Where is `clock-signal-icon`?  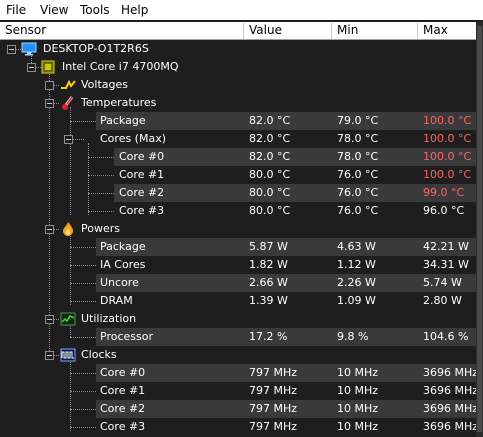
clock-signal-icon is located at coordinates (68, 355).